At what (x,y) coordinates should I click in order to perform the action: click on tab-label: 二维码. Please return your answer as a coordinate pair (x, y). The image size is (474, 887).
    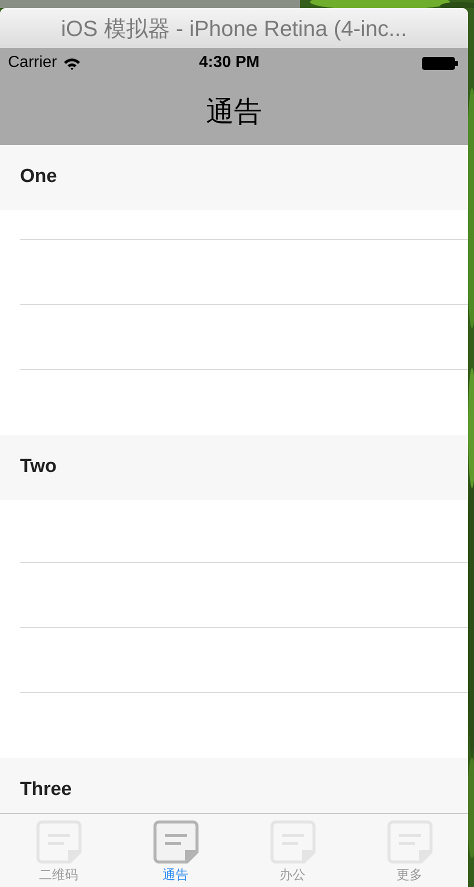
    Looking at the image, I should click on (58, 875).